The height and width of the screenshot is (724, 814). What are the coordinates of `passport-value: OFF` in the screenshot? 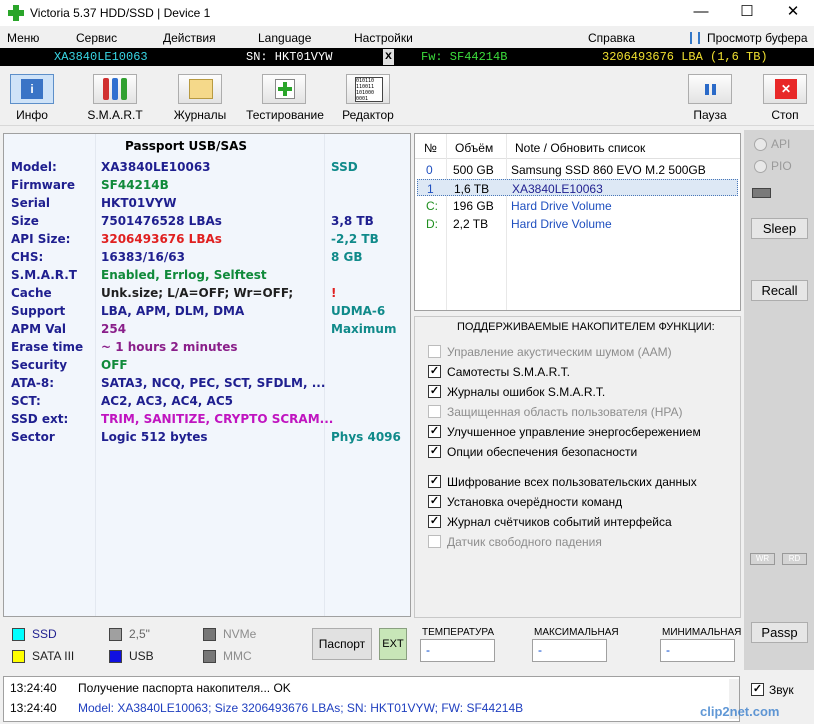 It's located at (114, 365).